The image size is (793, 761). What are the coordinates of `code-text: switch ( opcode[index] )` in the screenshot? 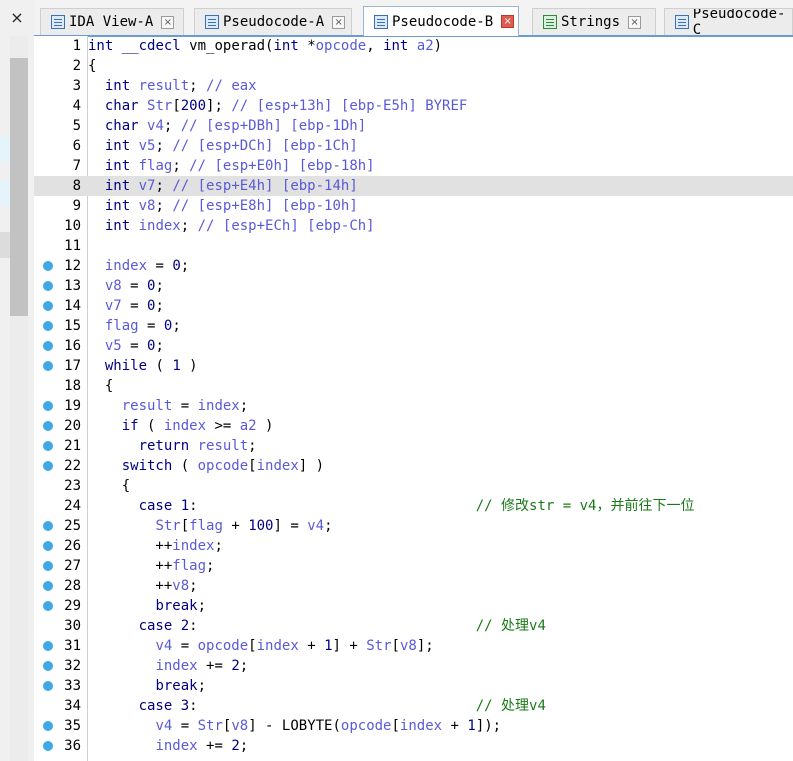 It's located at (206, 466).